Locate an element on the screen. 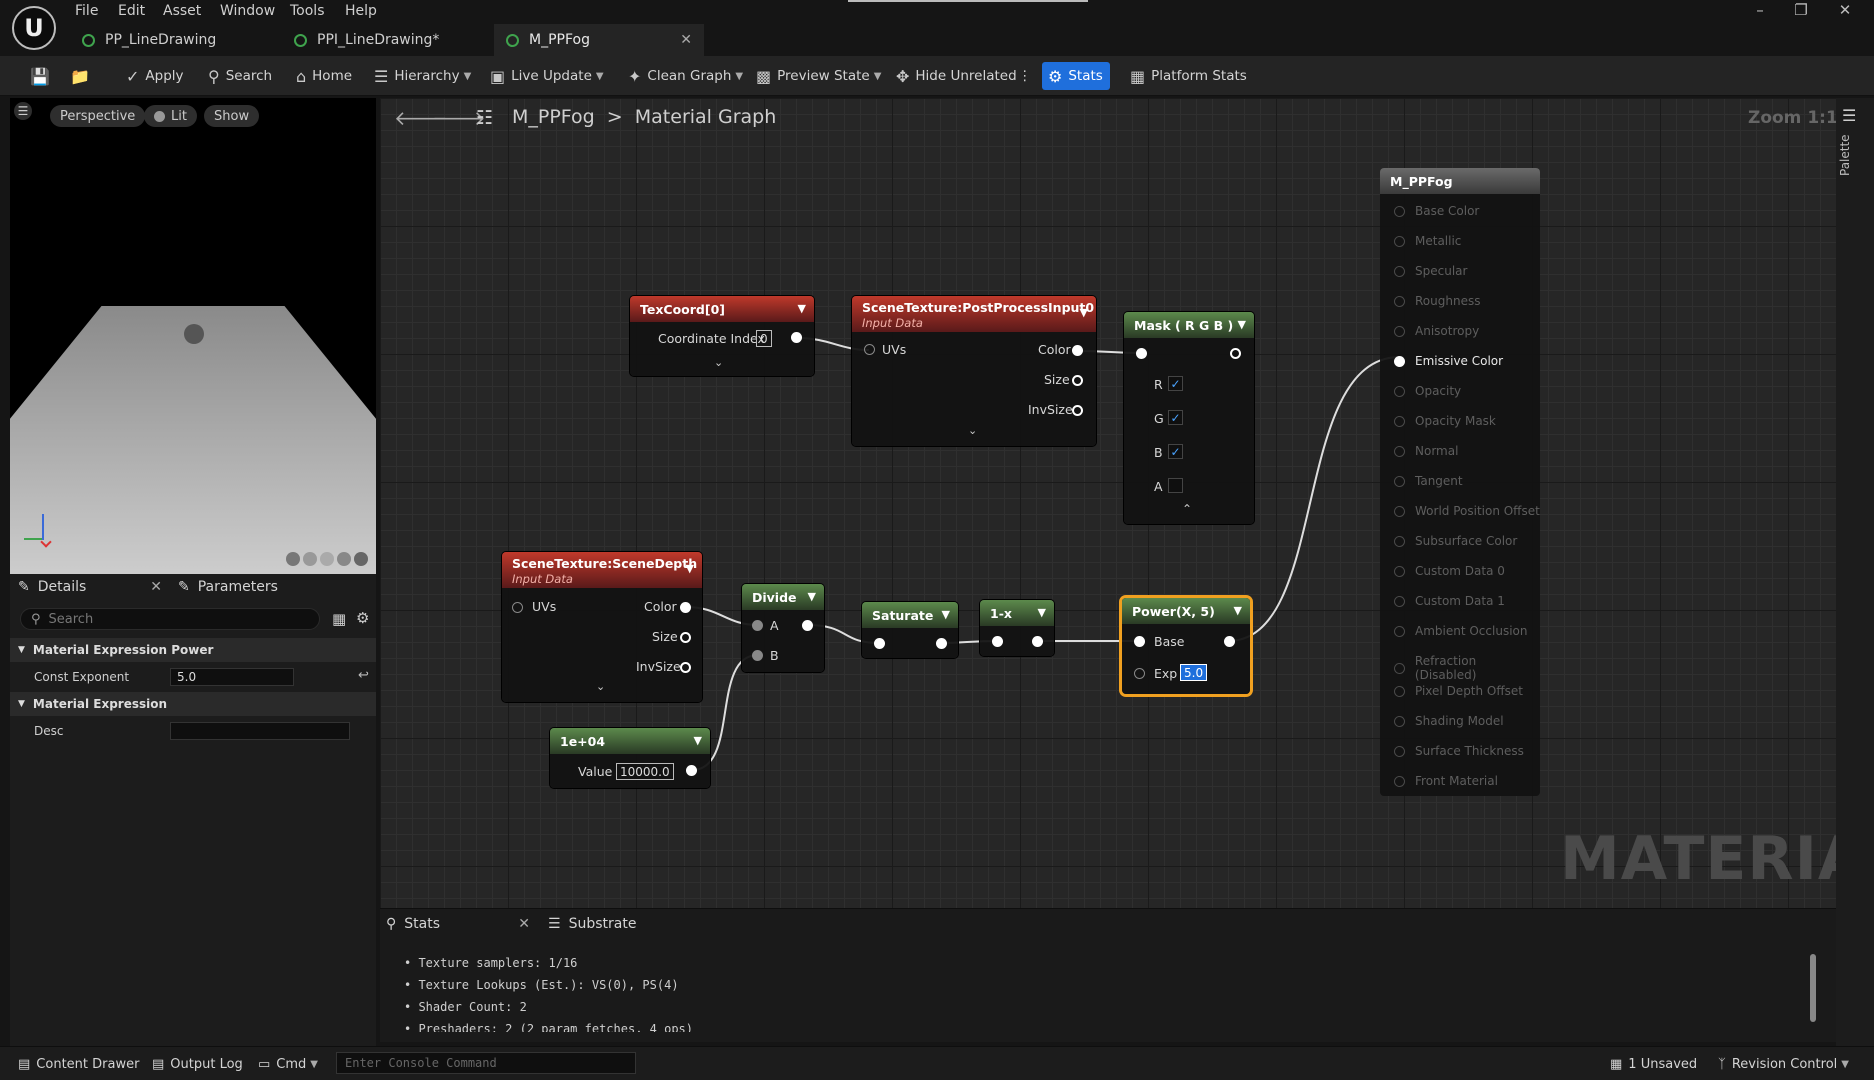 This screenshot has height=1080, width=1874. node-header: 1e+04 ▼ is located at coordinates (630, 741).